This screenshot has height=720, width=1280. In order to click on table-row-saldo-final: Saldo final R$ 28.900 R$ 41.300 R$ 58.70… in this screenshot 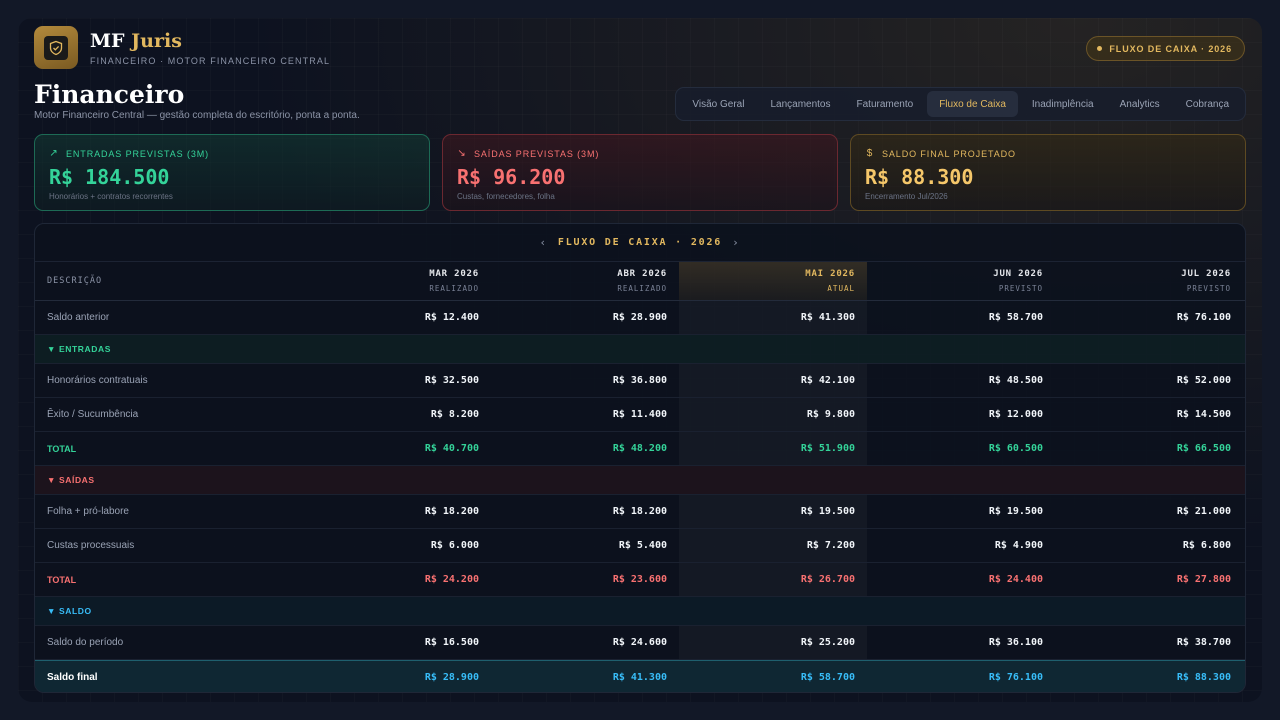, I will do `click(640, 676)`.